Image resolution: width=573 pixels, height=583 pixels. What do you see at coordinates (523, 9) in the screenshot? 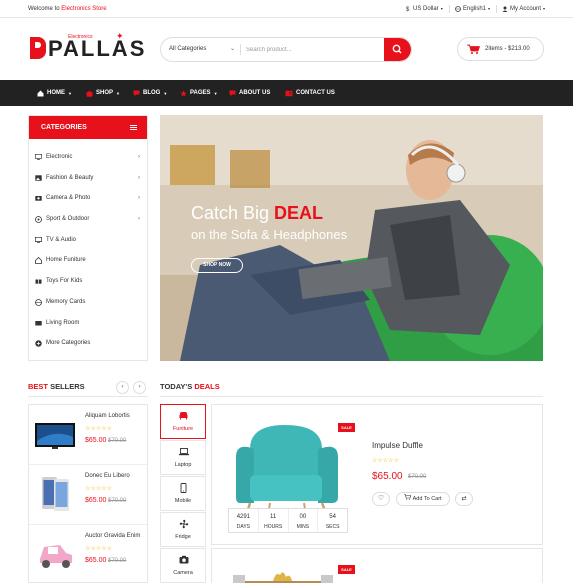
I see `account-menu: My Account ▾` at bounding box center [523, 9].